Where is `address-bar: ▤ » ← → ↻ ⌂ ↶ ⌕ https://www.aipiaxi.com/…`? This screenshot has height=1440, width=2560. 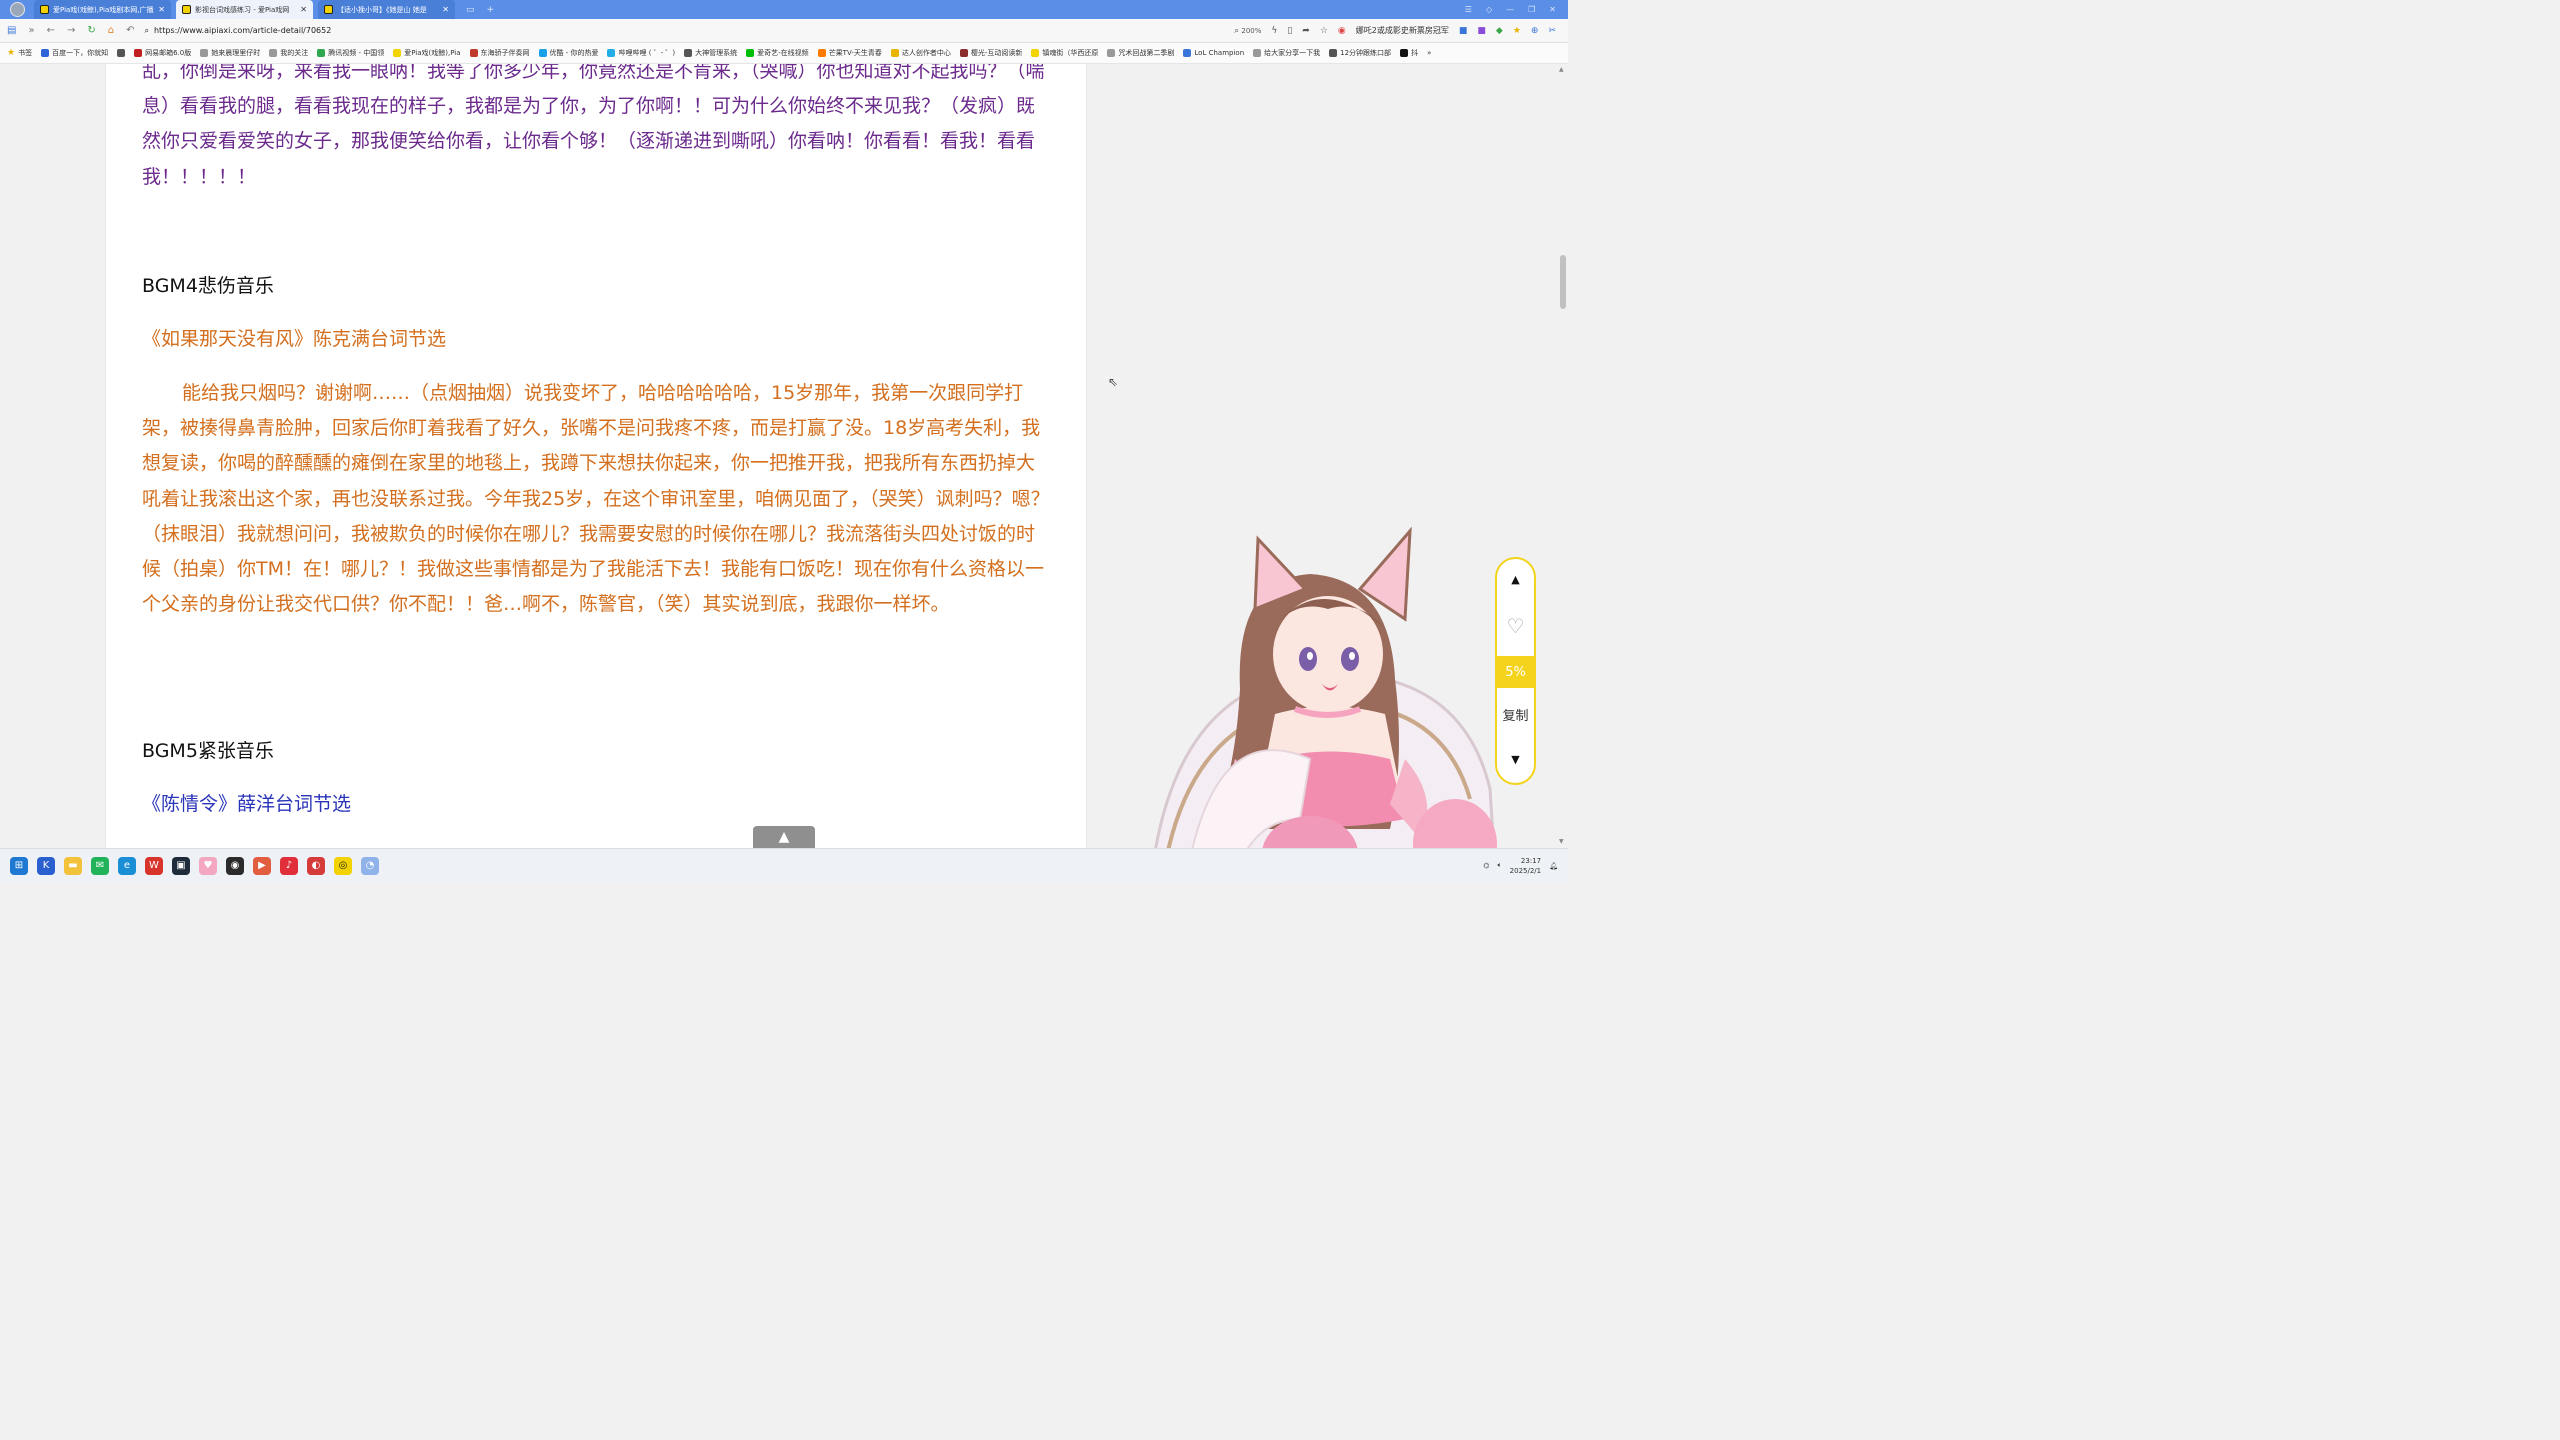
address-bar: ▤ » ← → ↻ ⌂ ↶ ⌕ https://www.aipiaxi.com/… is located at coordinates (784, 31).